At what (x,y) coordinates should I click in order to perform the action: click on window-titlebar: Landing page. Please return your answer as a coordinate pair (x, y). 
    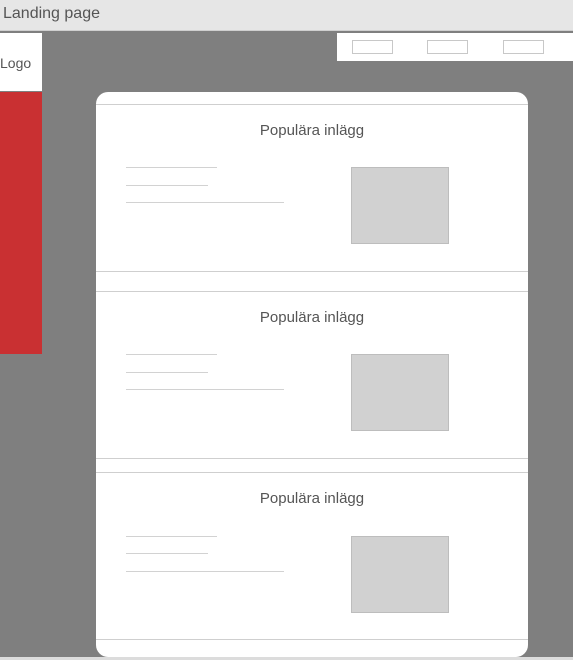
    Looking at the image, I should click on (286, 15).